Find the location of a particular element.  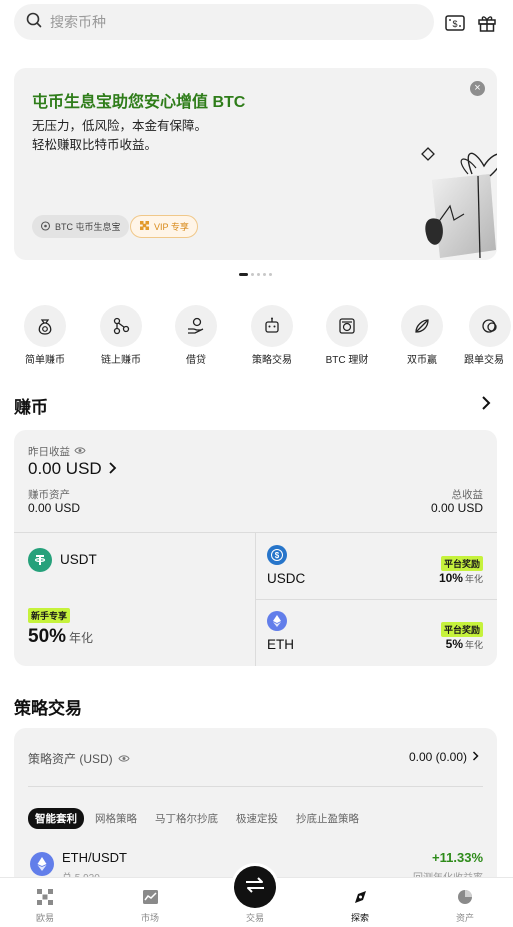

eth-rate-unit: 年化 is located at coordinates (473, 645).